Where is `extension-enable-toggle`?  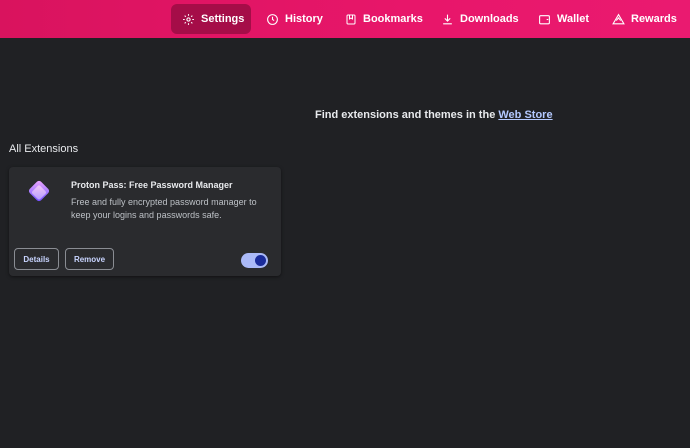 extension-enable-toggle is located at coordinates (254, 260).